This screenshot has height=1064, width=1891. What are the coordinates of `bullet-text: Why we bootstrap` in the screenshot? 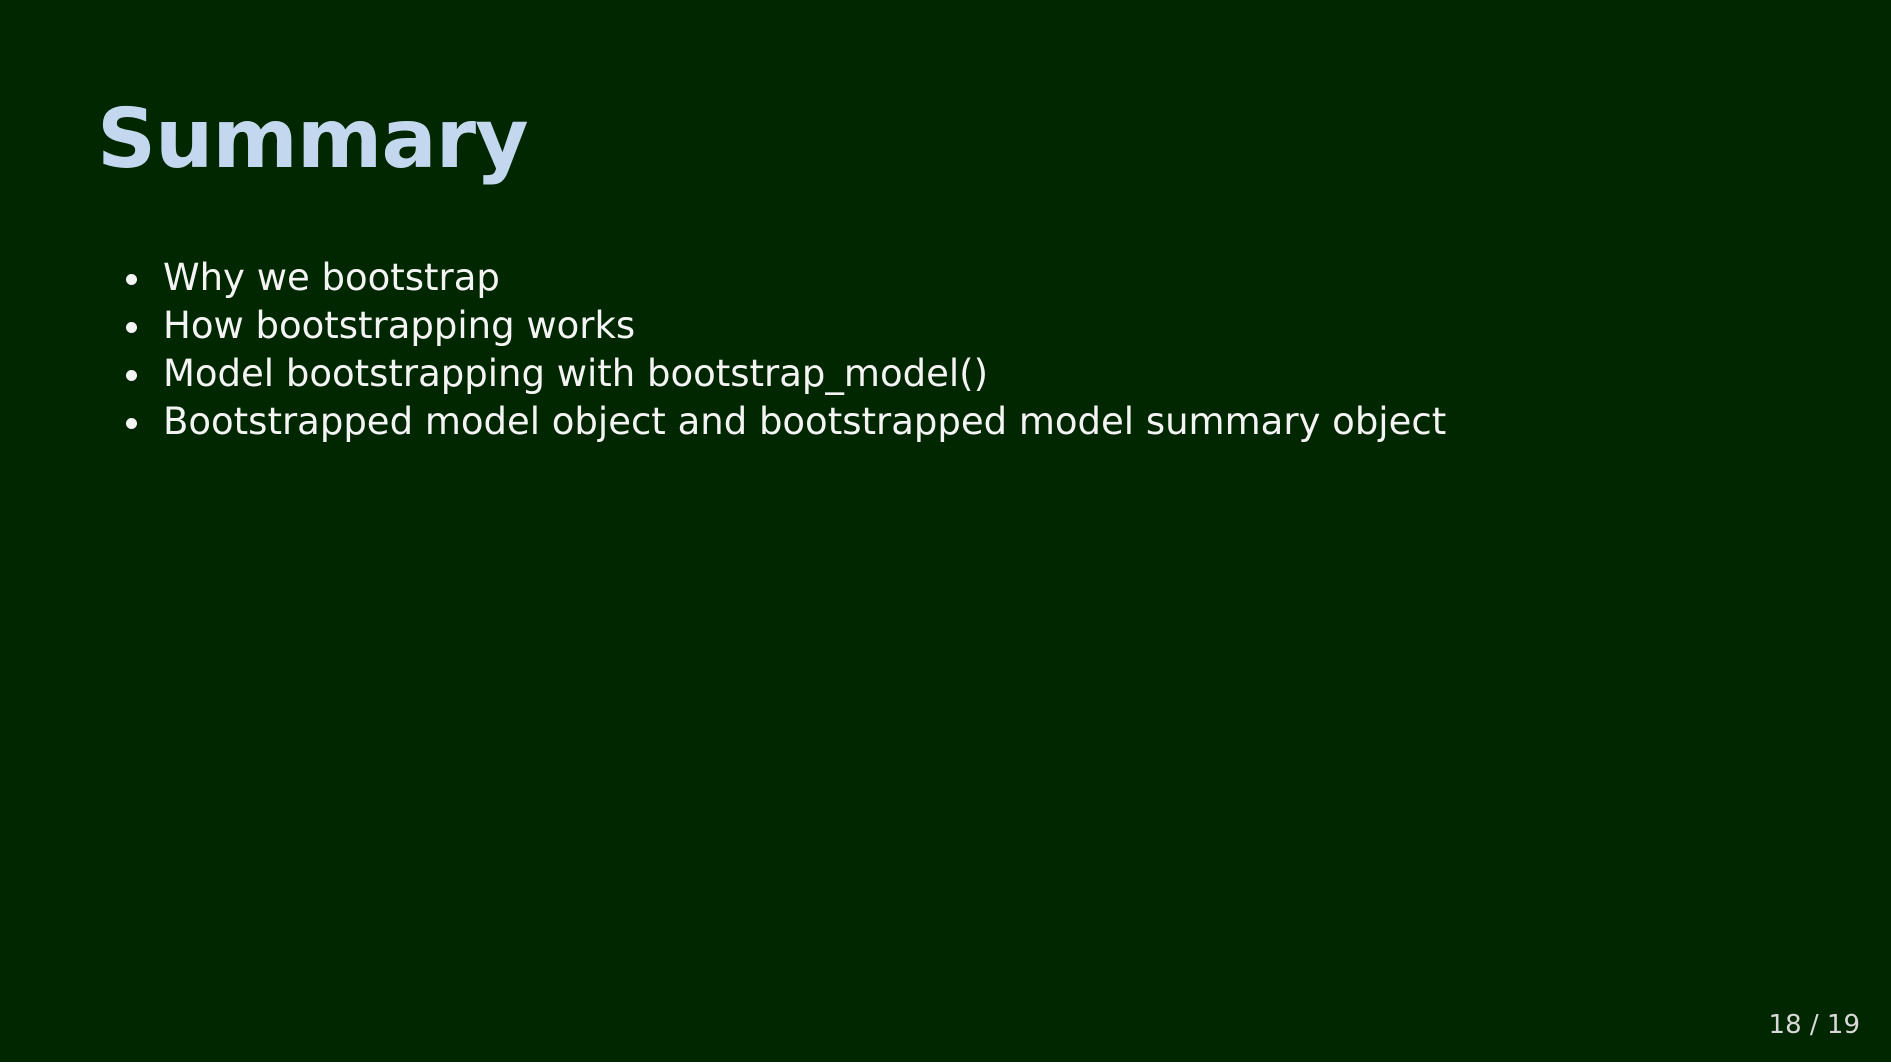 It's located at (331, 277).